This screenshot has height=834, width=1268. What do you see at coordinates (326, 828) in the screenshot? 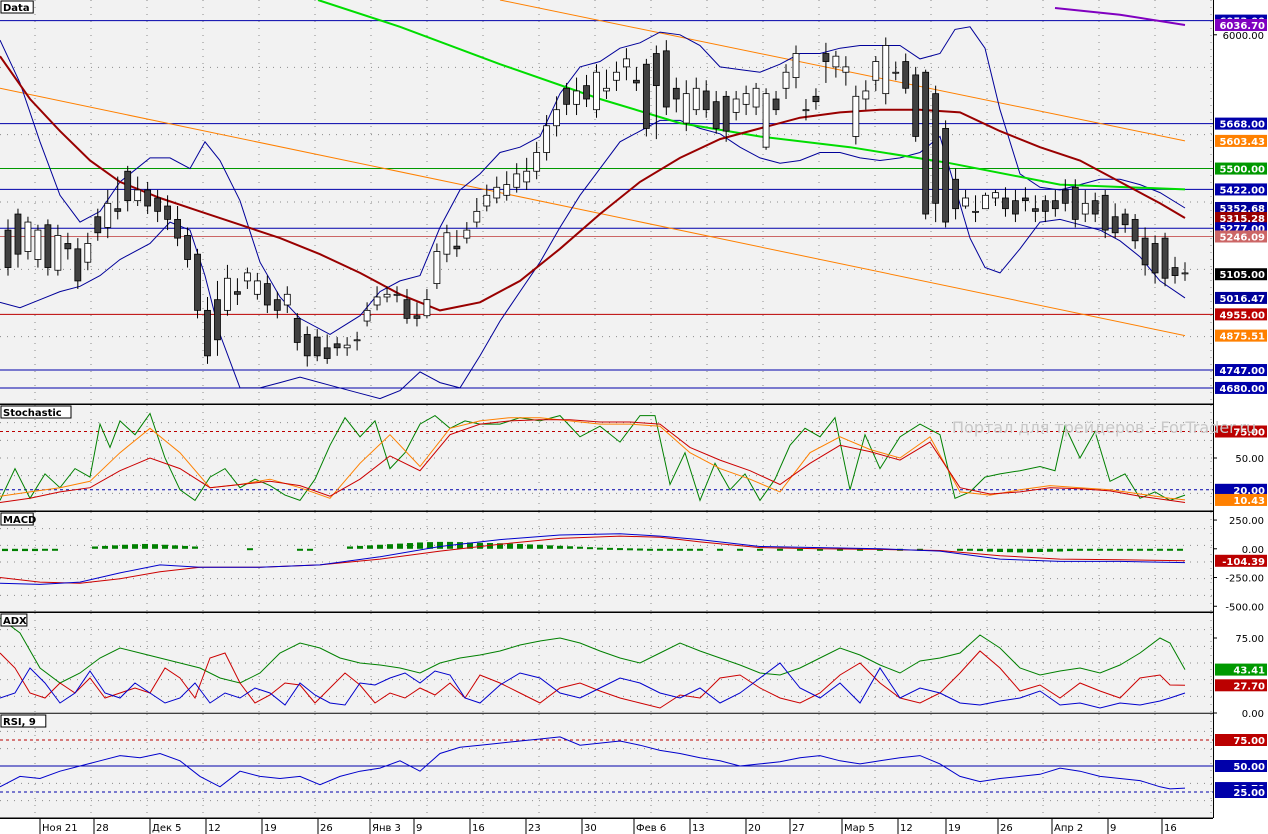
I see `time-axis-label: 26` at bounding box center [326, 828].